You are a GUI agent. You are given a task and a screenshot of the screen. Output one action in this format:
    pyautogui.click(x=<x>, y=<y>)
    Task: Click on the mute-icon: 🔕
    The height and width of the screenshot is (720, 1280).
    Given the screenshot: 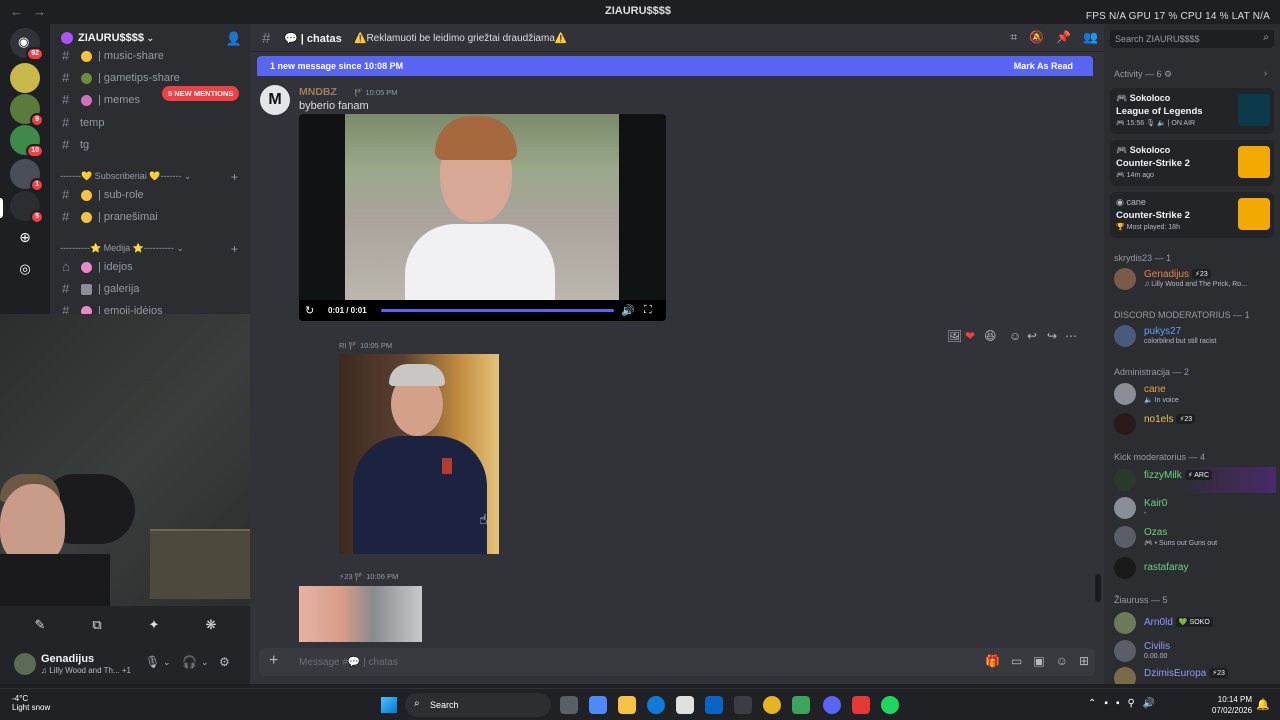 What is the action you would take?
    pyautogui.click(x=1036, y=37)
    